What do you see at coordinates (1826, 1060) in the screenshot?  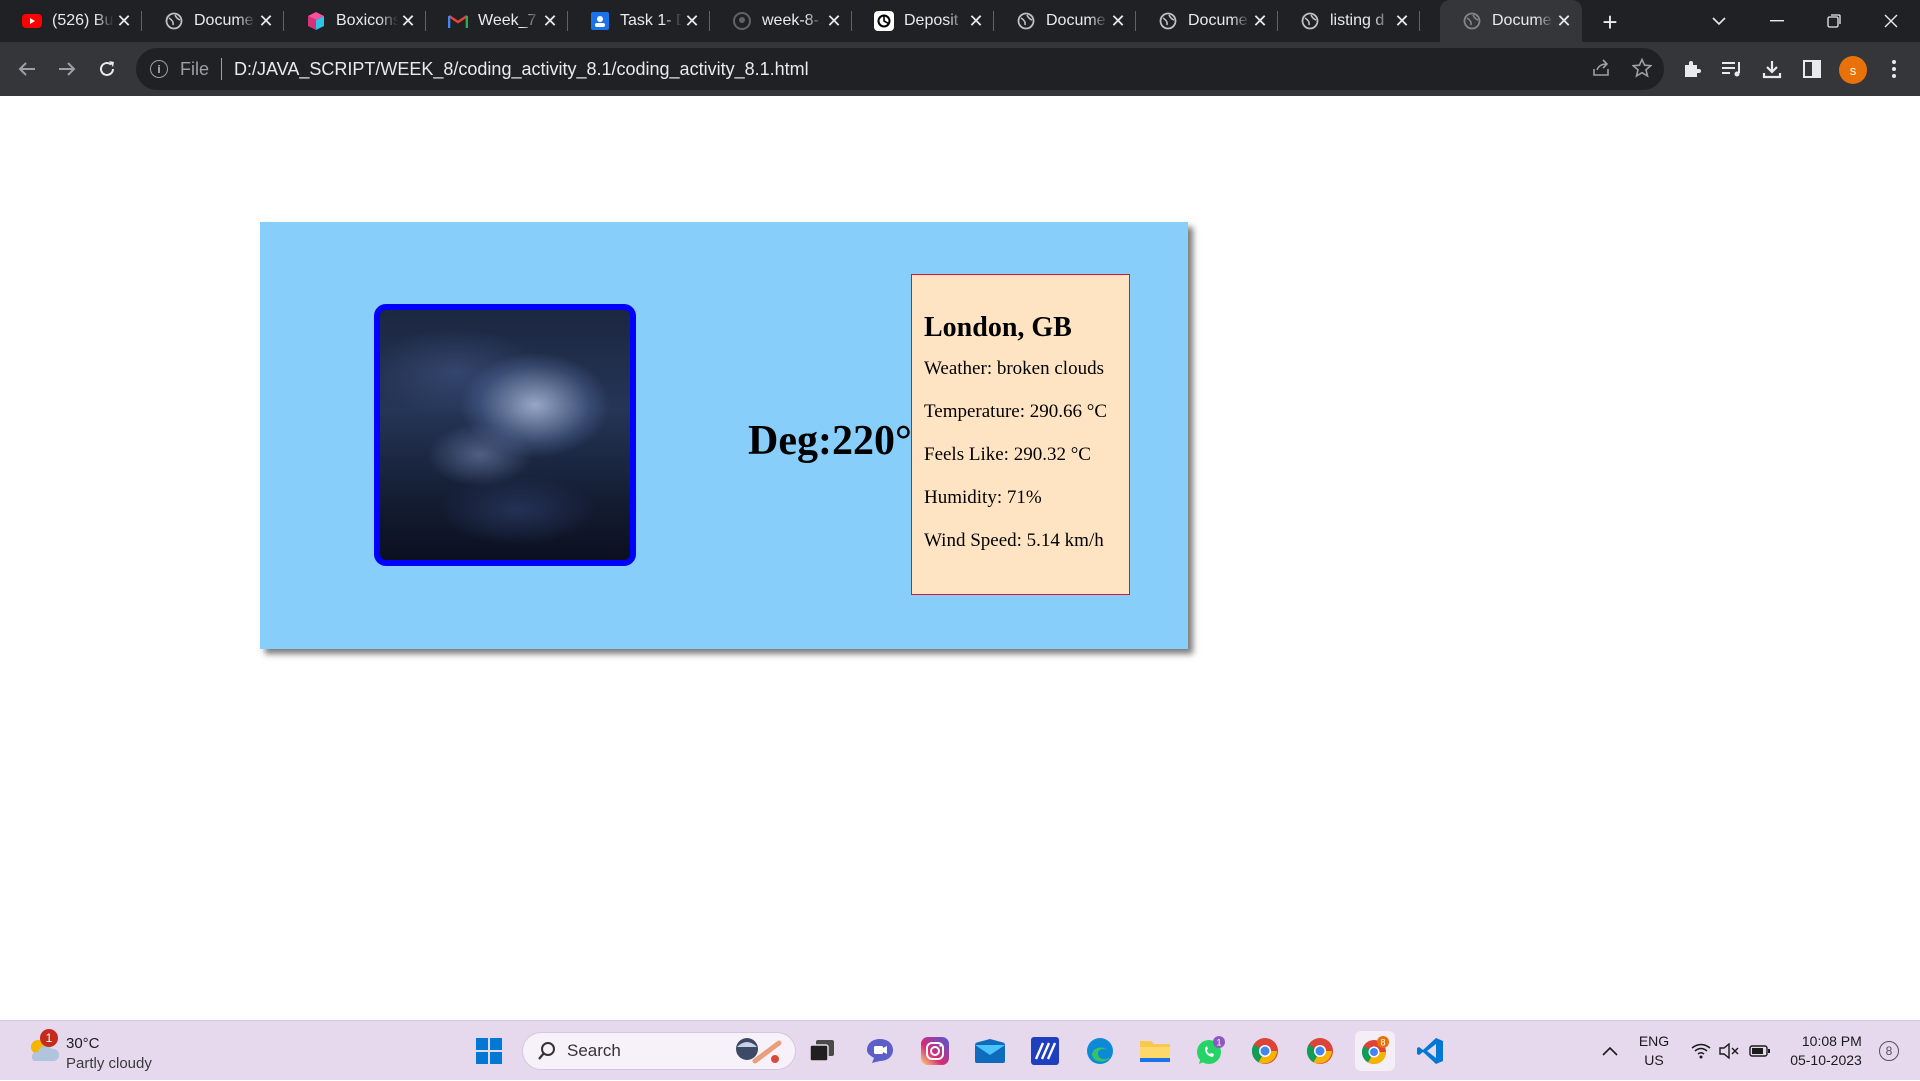 I see `clock-date: 05-10-2023` at bounding box center [1826, 1060].